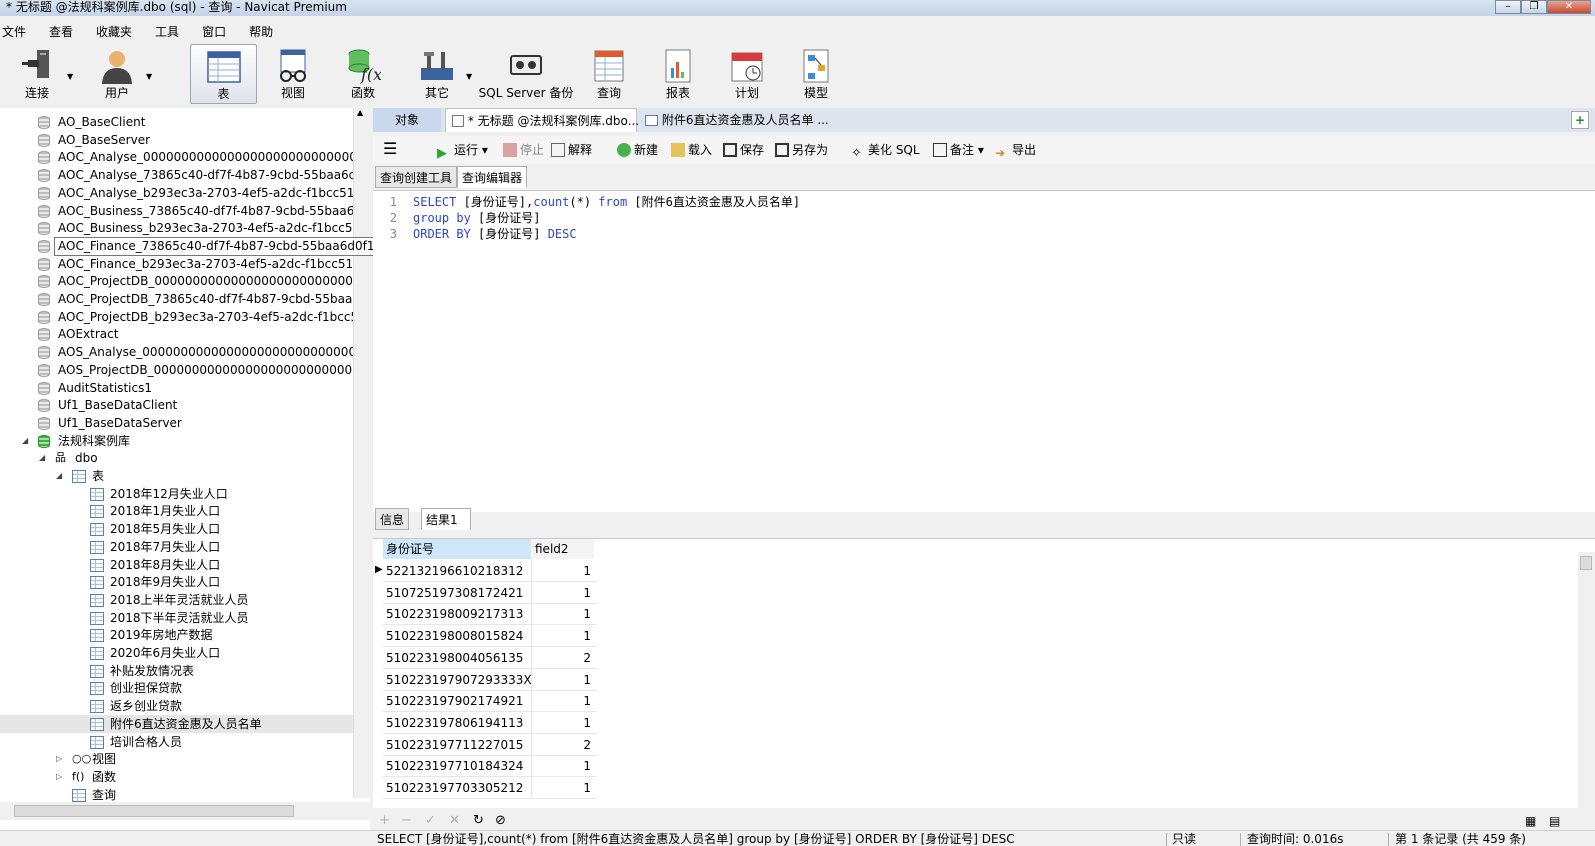 This screenshot has height=846, width=1595. What do you see at coordinates (1554, 821) in the screenshot?
I see `form-view-icon: ▤` at bounding box center [1554, 821].